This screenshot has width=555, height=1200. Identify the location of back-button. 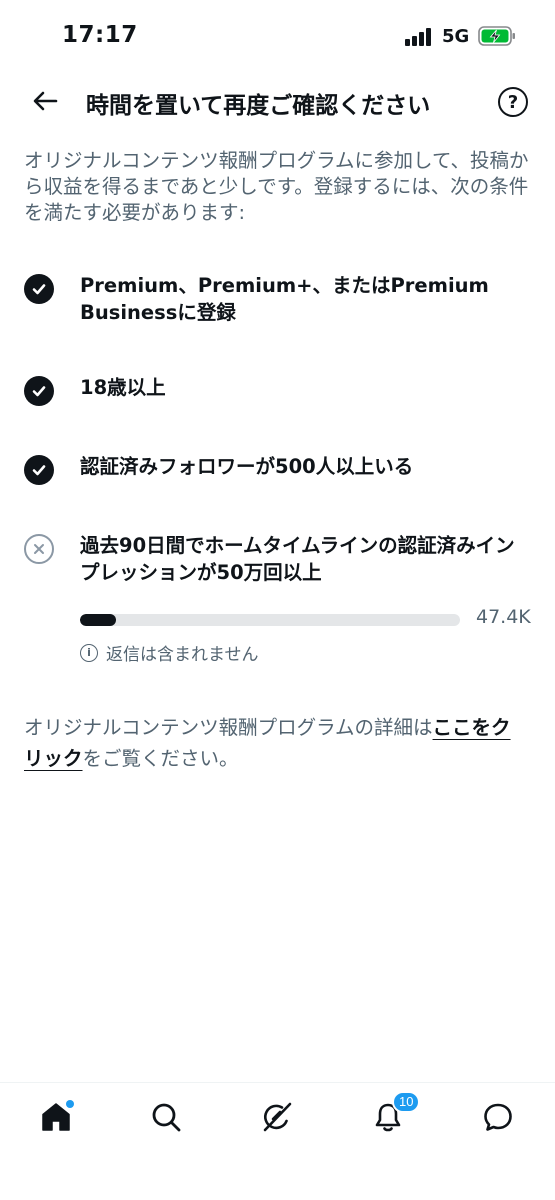
(45, 101).